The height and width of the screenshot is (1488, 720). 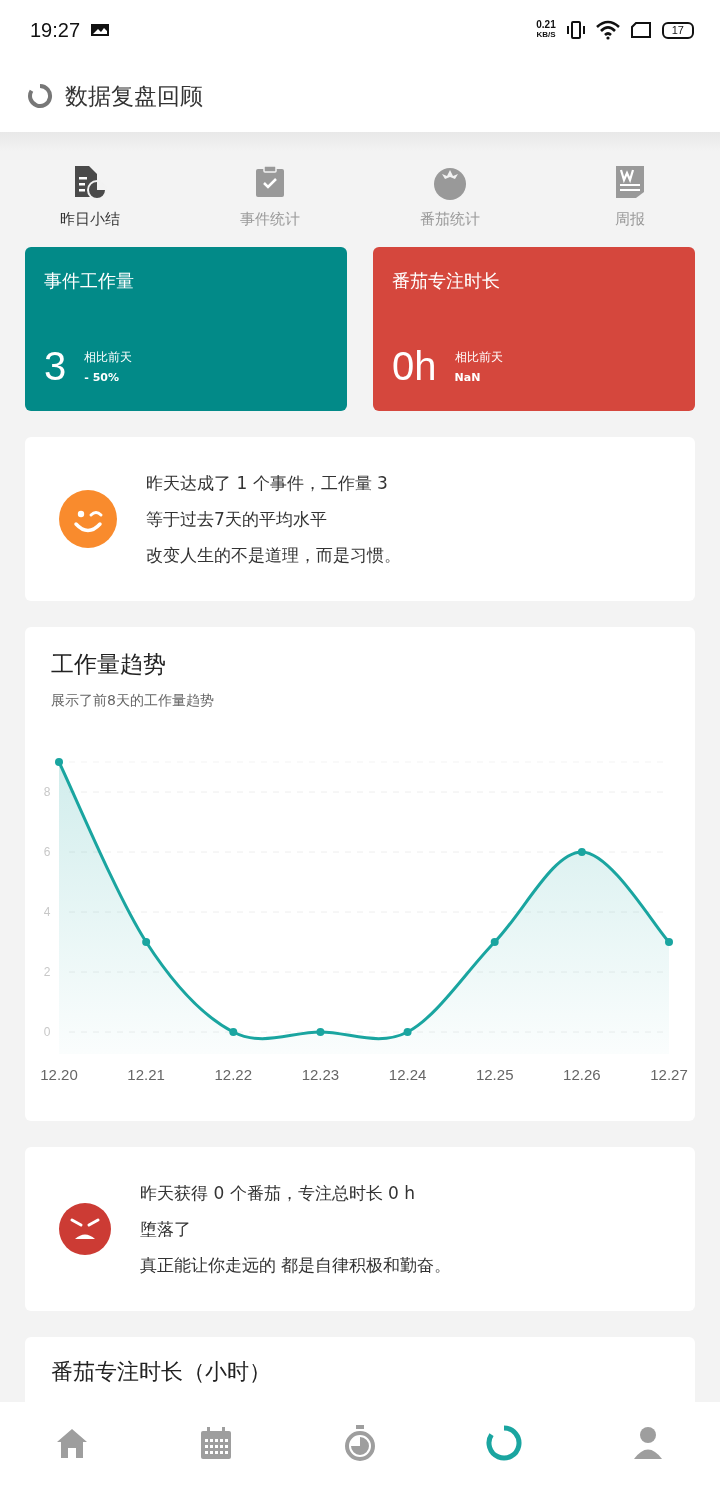 What do you see at coordinates (273, 555) in the screenshot?
I see `summary-line: 改变人生的不是道理，而是习惯。` at bounding box center [273, 555].